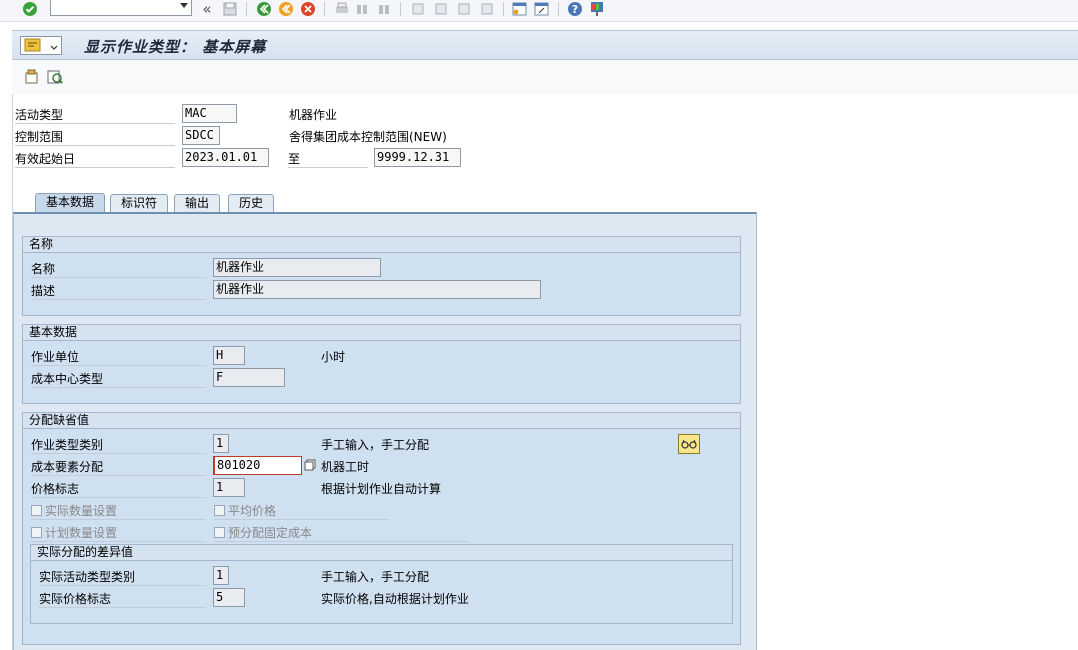  What do you see at coordinates (118, 467) in the screenshot?
I see `cost-element-label: 成本要素分配` at bounding box center [118, 467].